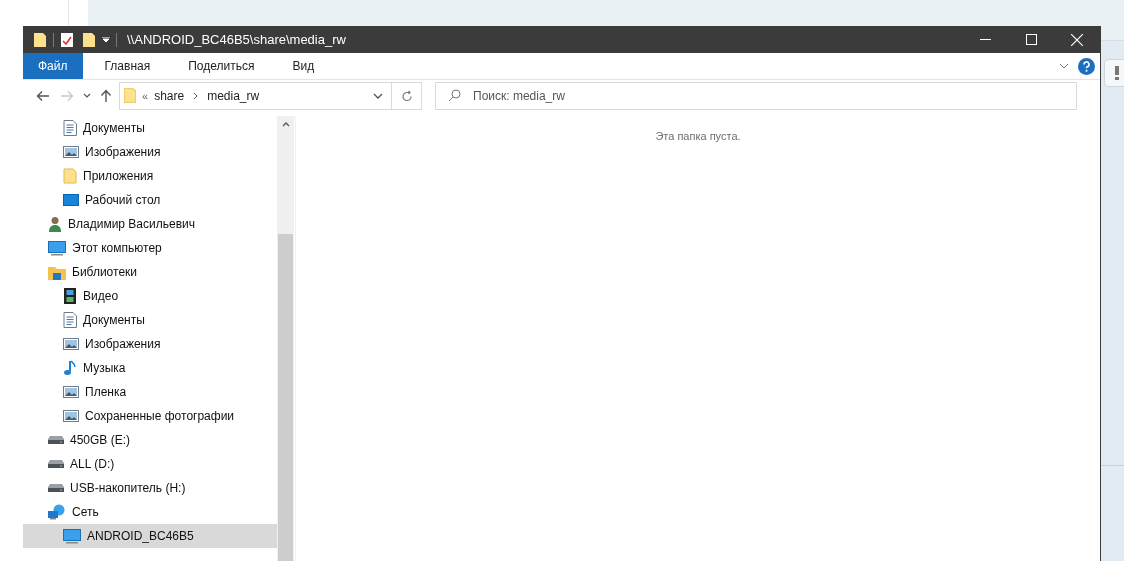 The image size is (1124, 561). I want to click on overflow-chevron: «, so click(145, 95).